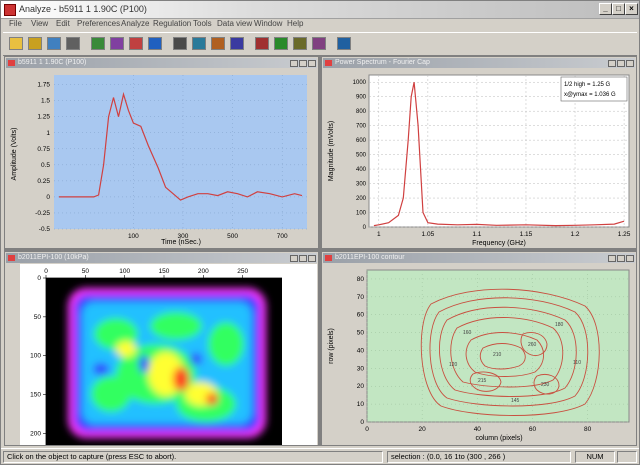 This screenshot has width=640, height=465. What do you see at coordinates (479, 258) in the screenshot?
I see `contour-window-titlebar: b2011EPI-100 contour` at bounding box center [479, 258].